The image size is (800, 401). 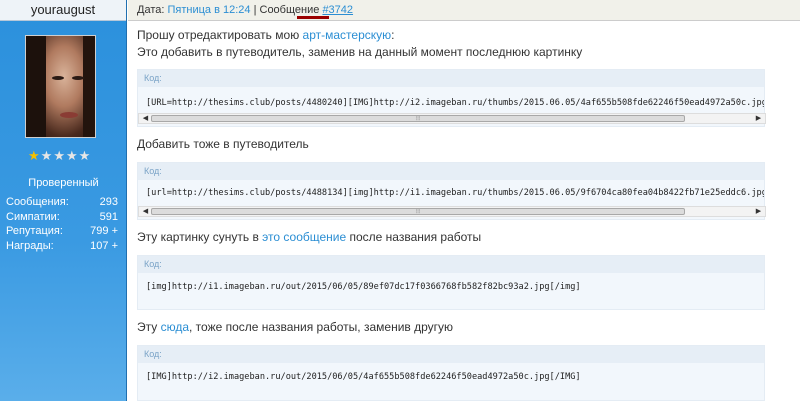 What do you see at coordinates (175, 327) in the screenshot?
I see `here-link: сюда` at bounding box center [175, 327].